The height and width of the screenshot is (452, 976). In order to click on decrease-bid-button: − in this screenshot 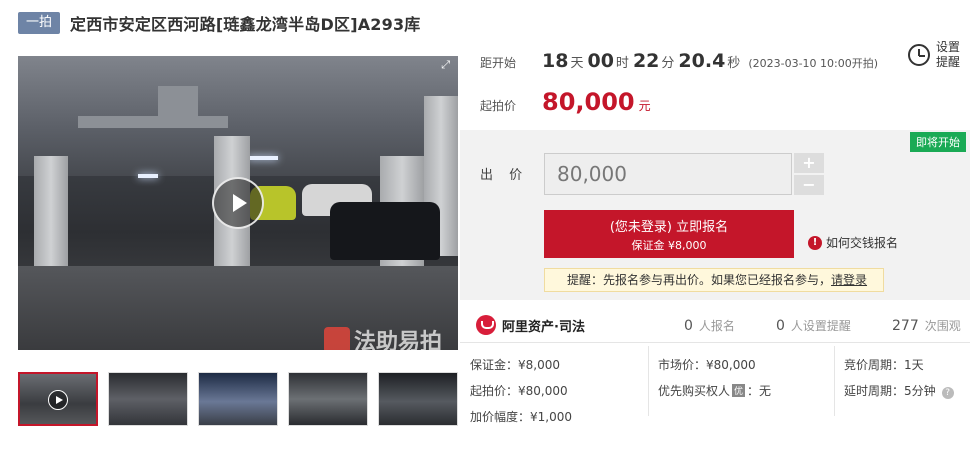, I will do `click(809, 185)`.